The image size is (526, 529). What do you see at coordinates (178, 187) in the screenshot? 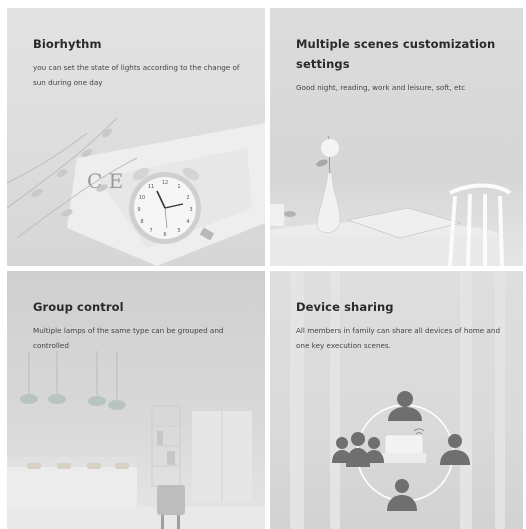
I see `svg-text: 1` at bounding box center [178, 187].